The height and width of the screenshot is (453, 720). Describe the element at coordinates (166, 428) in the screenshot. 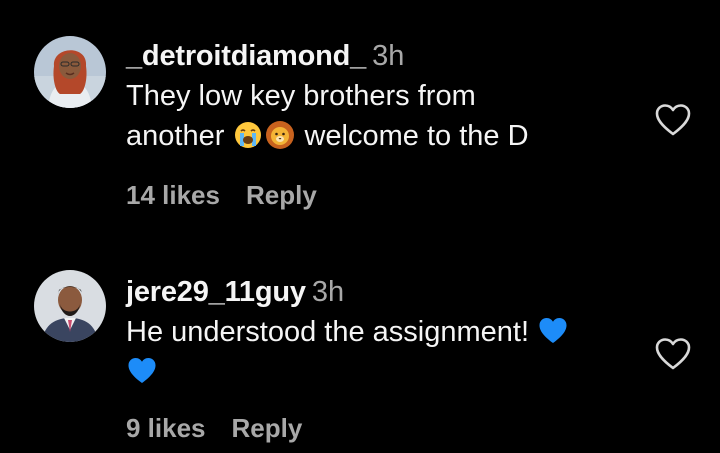

I see `likes-count: 9 likes` at that location.